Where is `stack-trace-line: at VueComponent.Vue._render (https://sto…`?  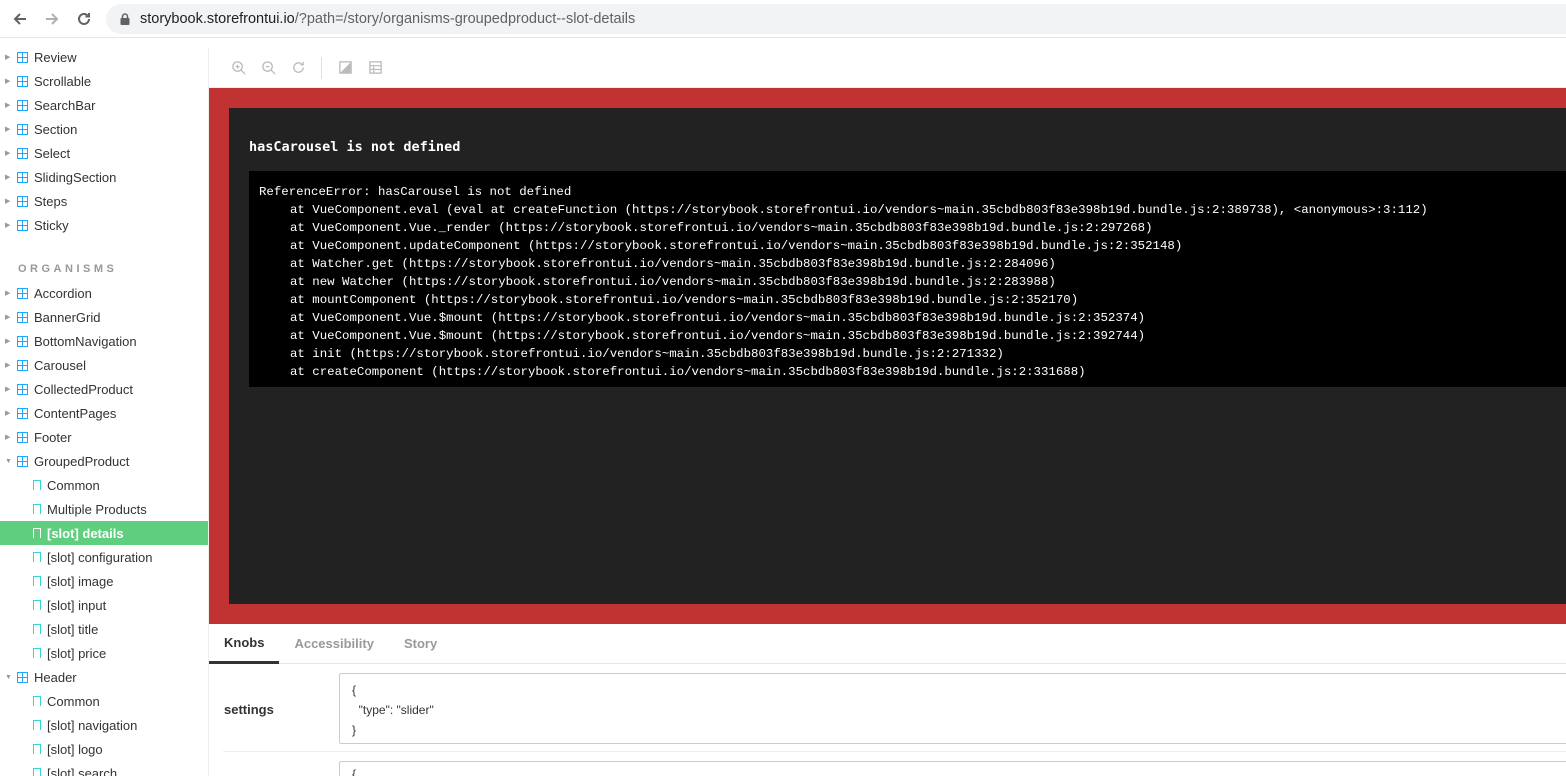
stack-trace-line: at VueComponent.Vue._render (https://sto… is located at coordinates (721, 228).